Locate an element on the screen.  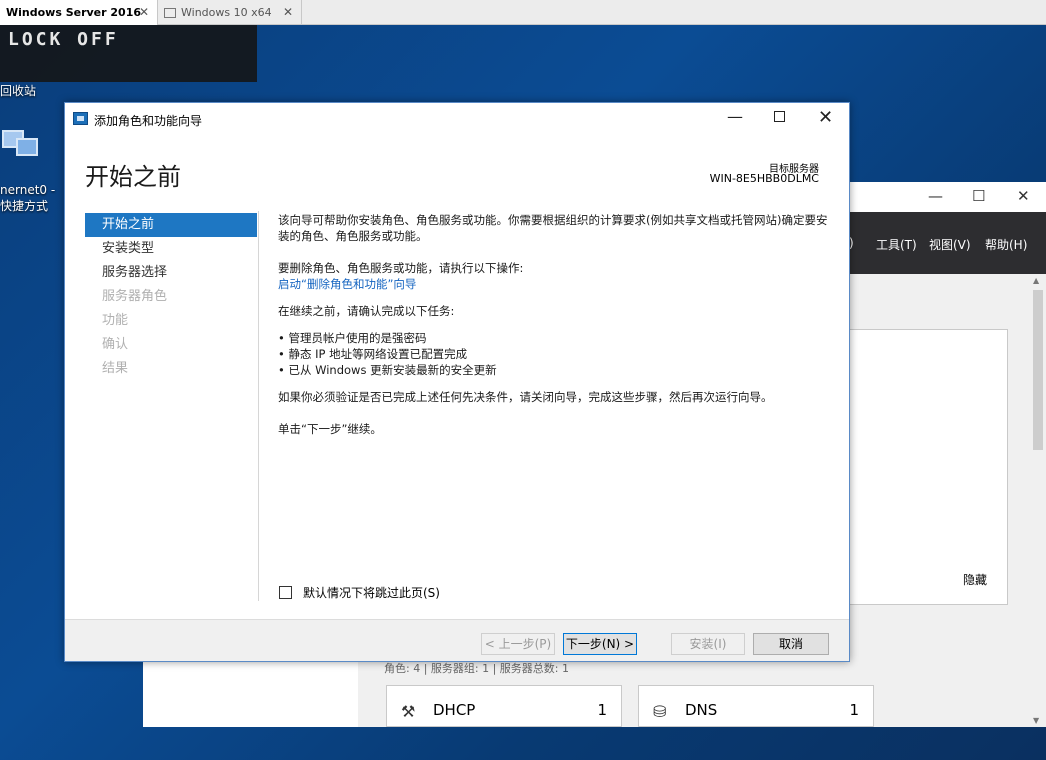
step-confirmation: 确认 is located at coordinates (115, 344).